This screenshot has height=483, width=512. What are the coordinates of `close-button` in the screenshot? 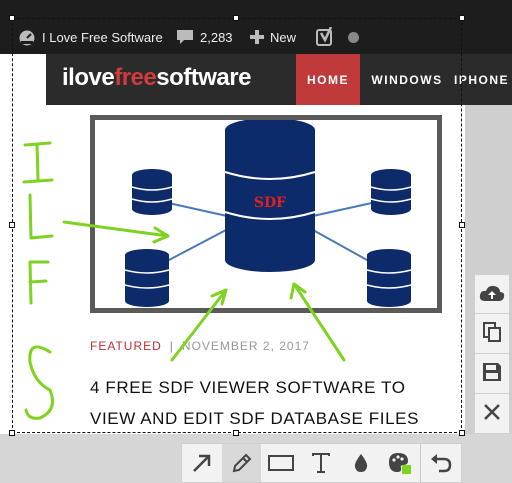 It's located at (492, 411).